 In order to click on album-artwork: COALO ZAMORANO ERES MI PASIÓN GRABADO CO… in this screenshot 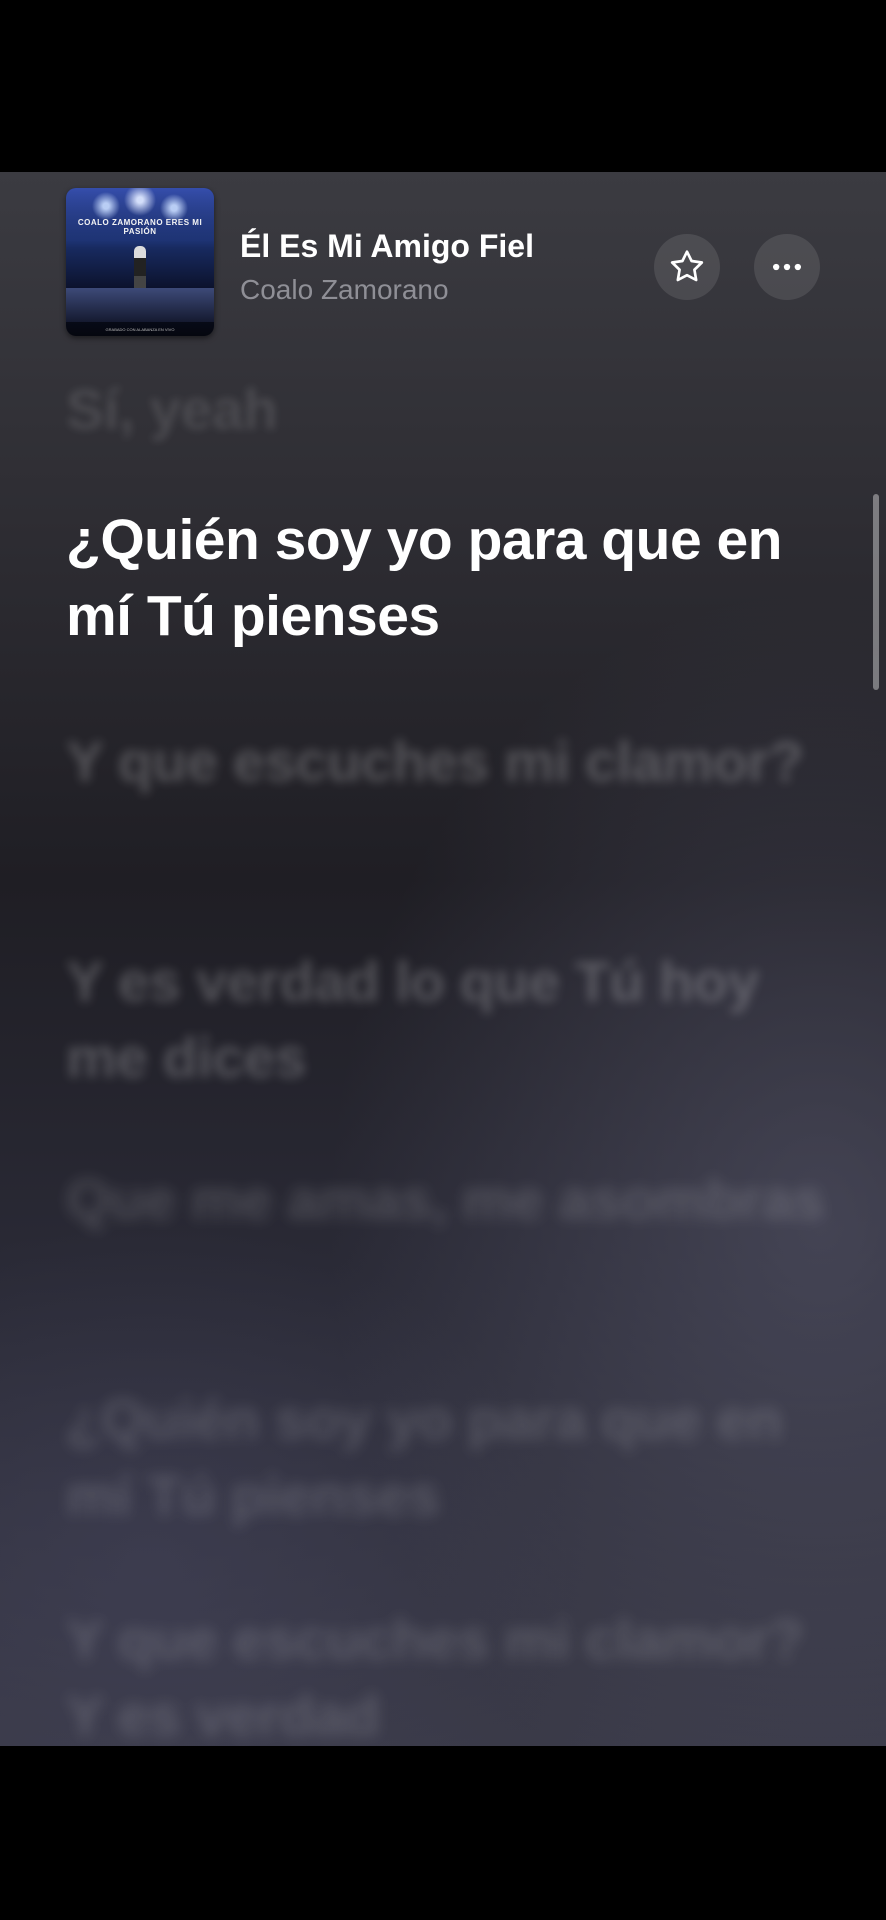, I will do `click(140, 262)`.